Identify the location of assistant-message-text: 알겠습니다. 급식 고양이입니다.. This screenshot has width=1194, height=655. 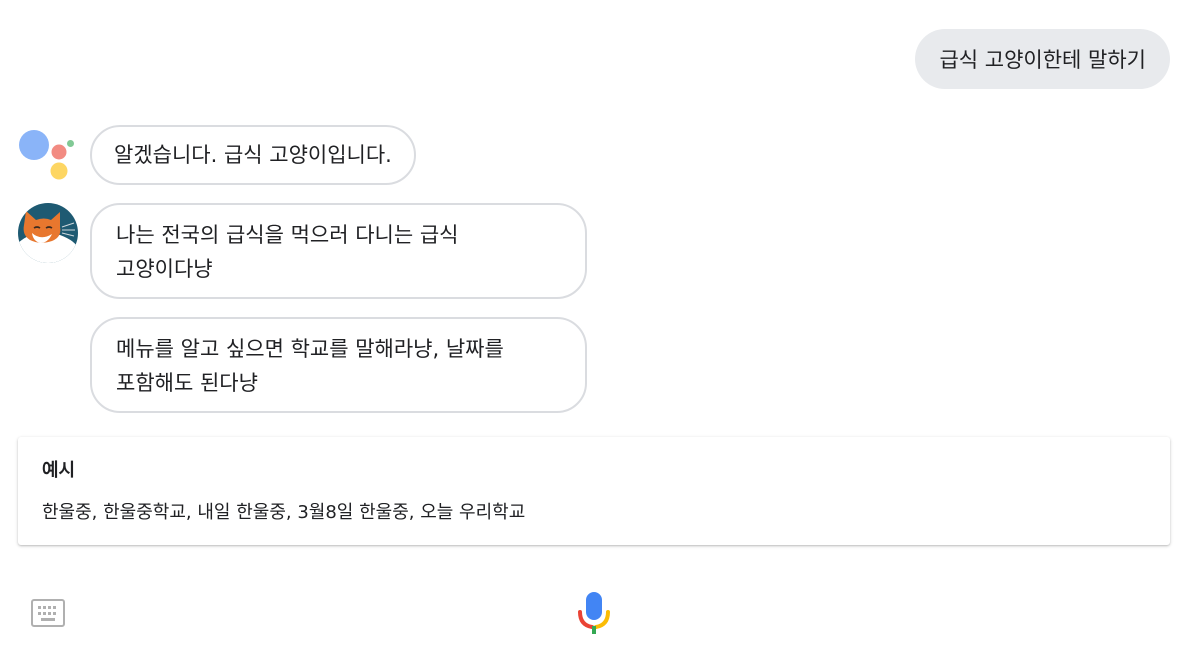
(253, 155).